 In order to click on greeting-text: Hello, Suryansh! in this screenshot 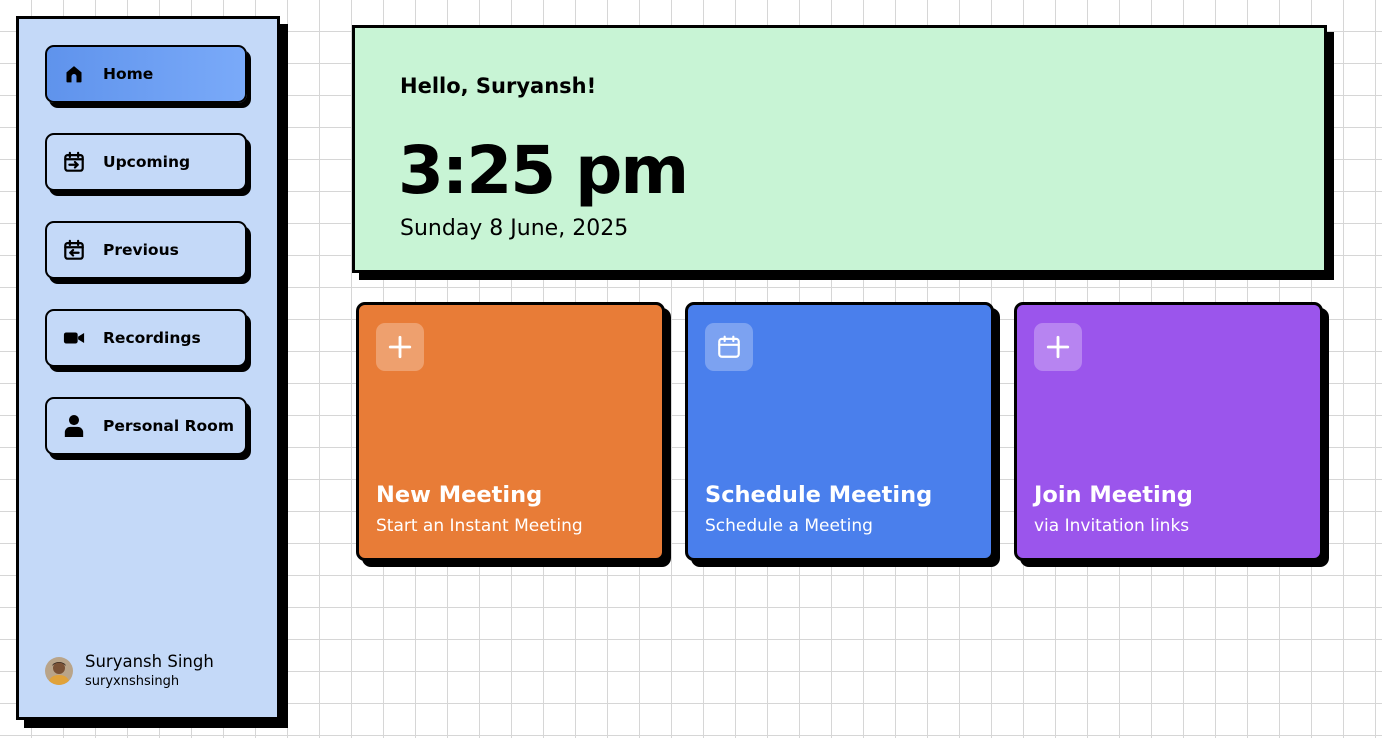, I will do `click(498, 86)`.